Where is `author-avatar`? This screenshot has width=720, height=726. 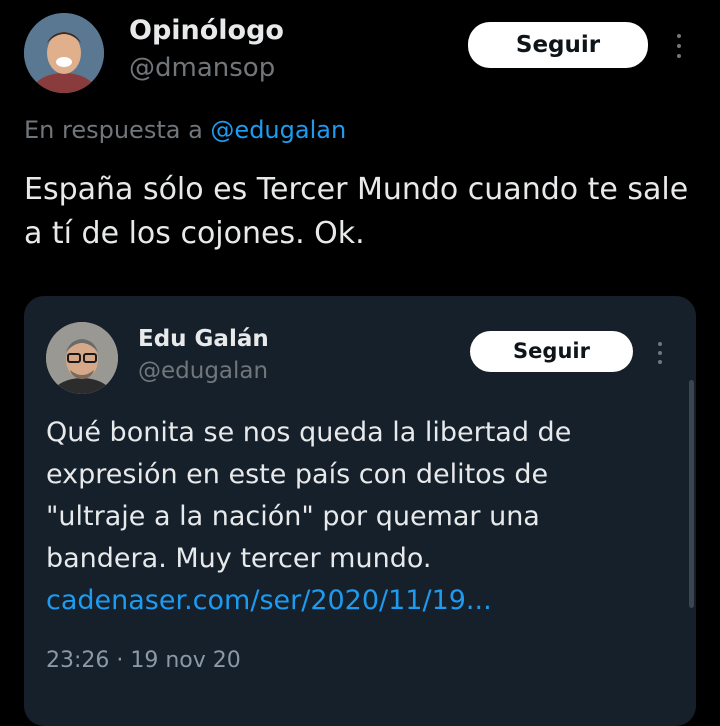
author-avatar is located at coordinates (64, 53).